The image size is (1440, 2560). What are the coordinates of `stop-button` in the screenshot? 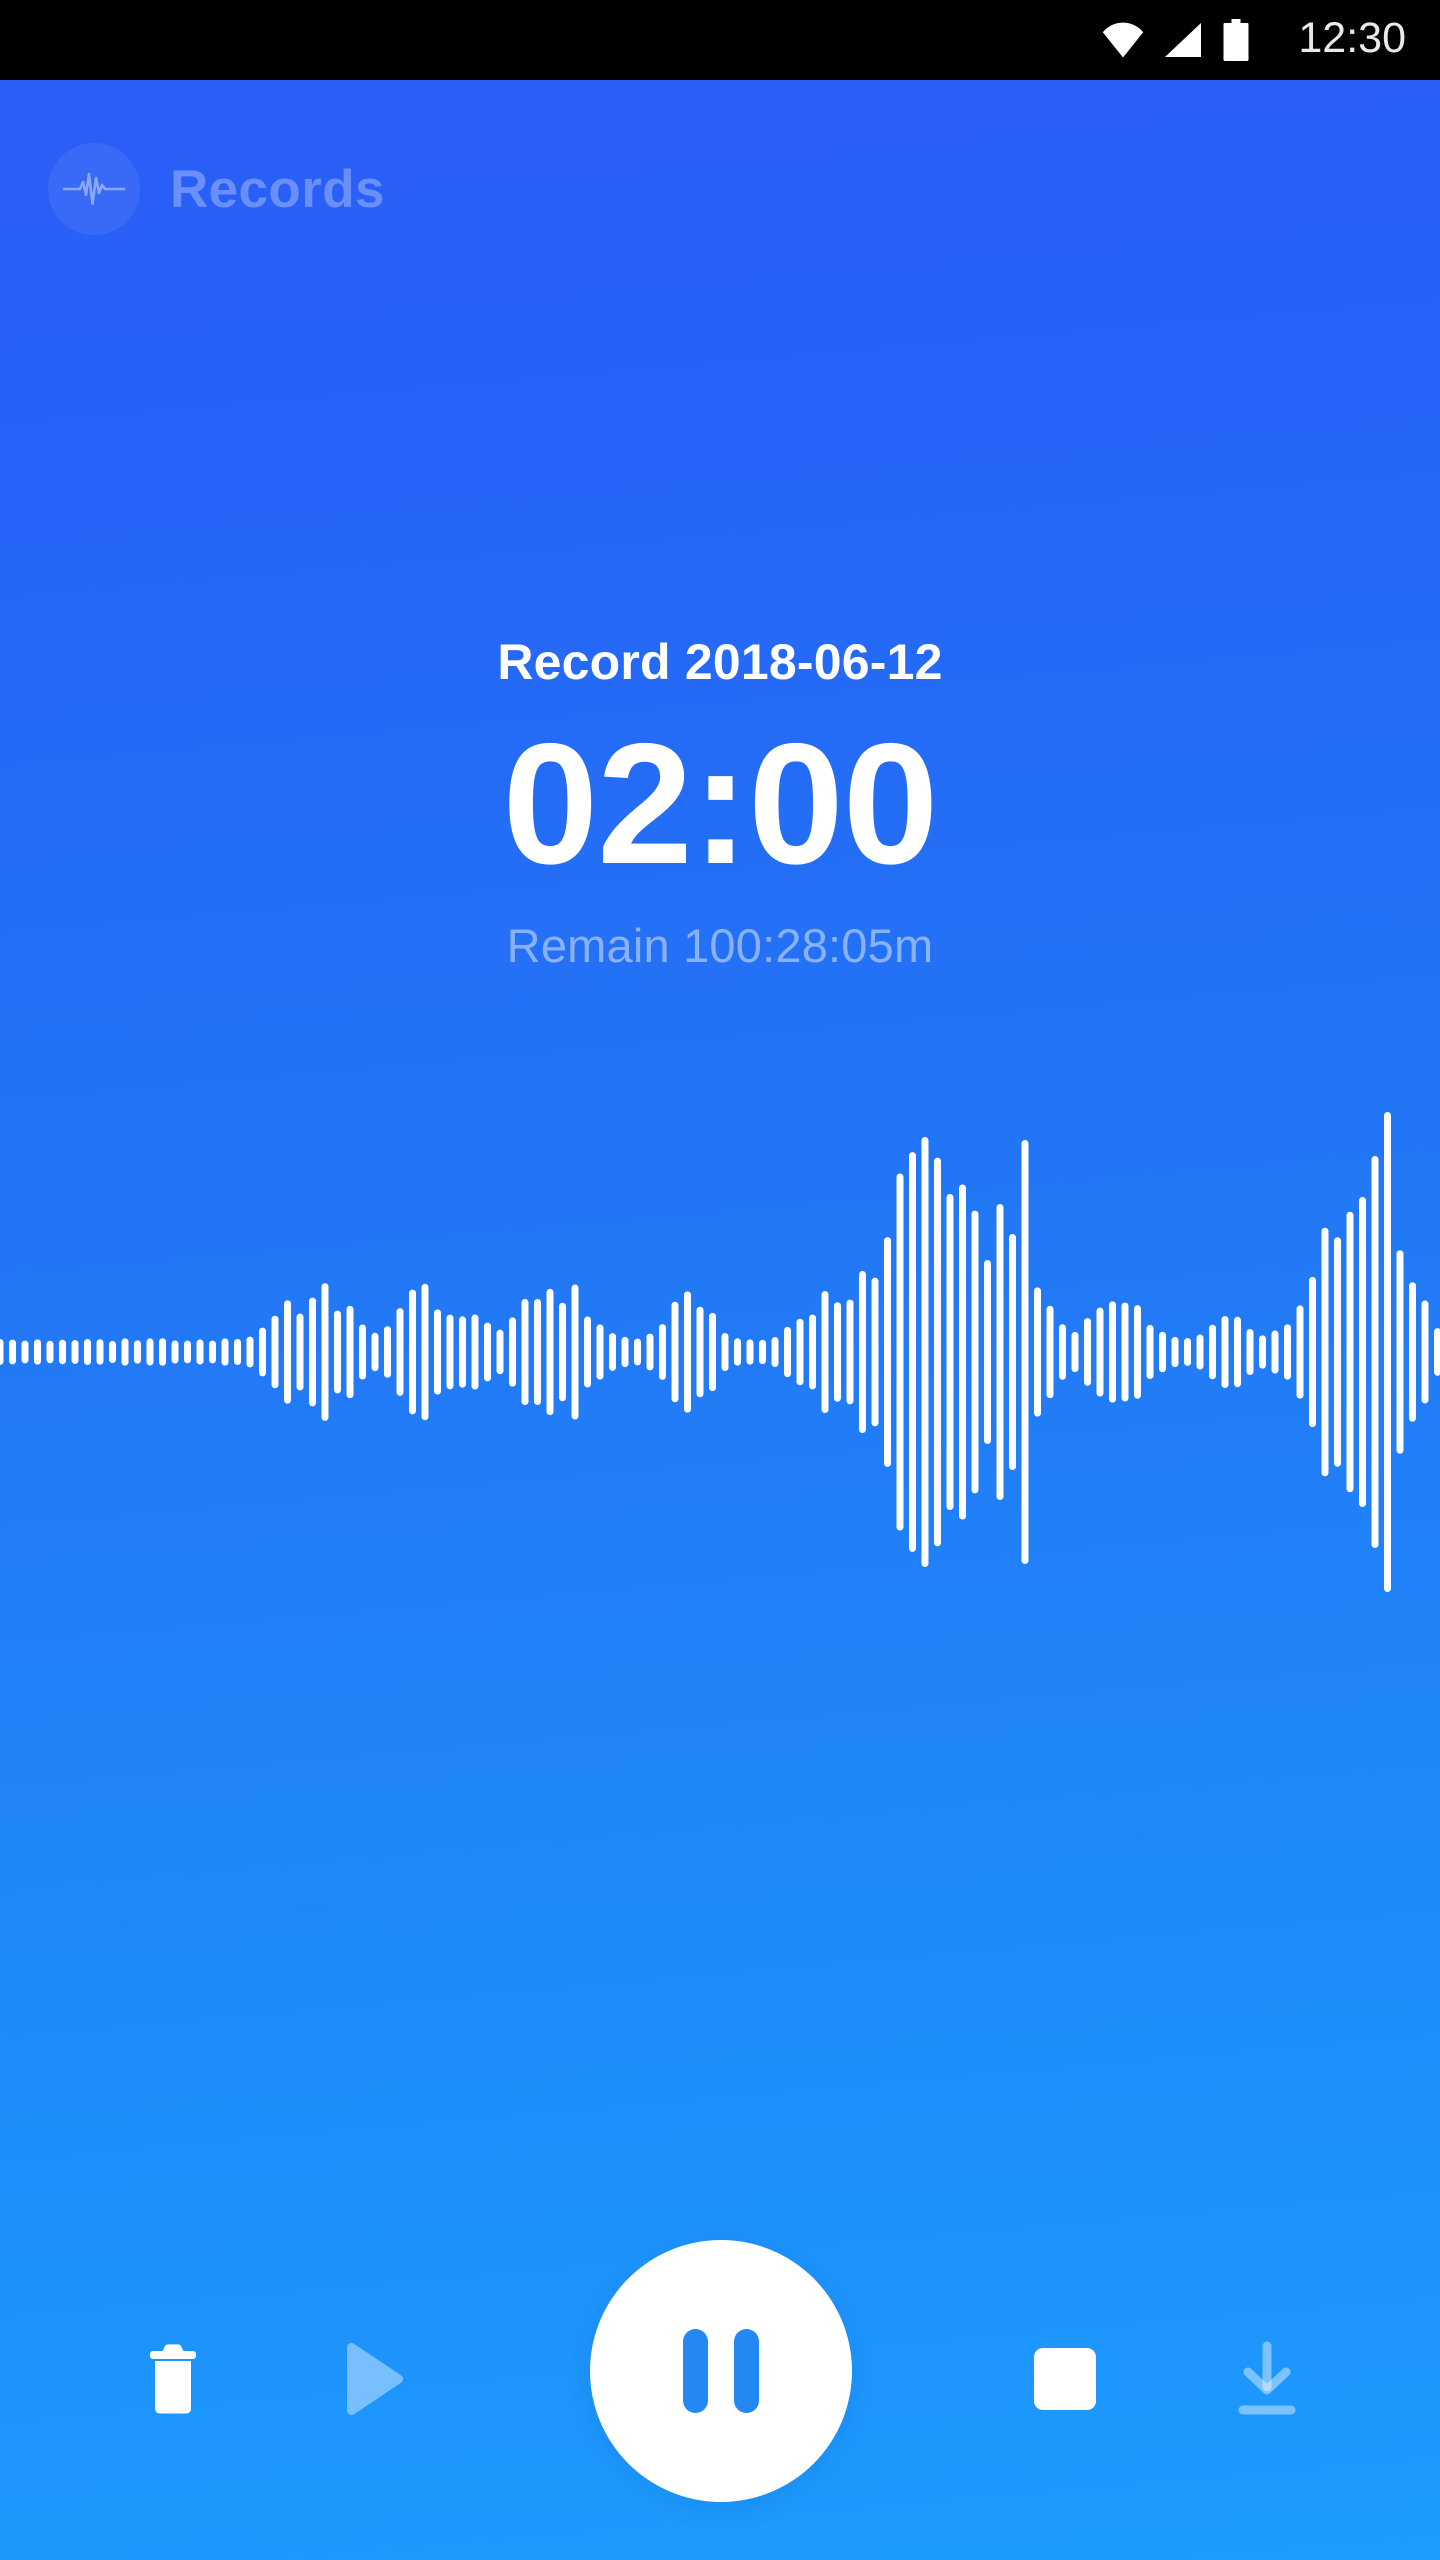 It's located at (1065, 2379).